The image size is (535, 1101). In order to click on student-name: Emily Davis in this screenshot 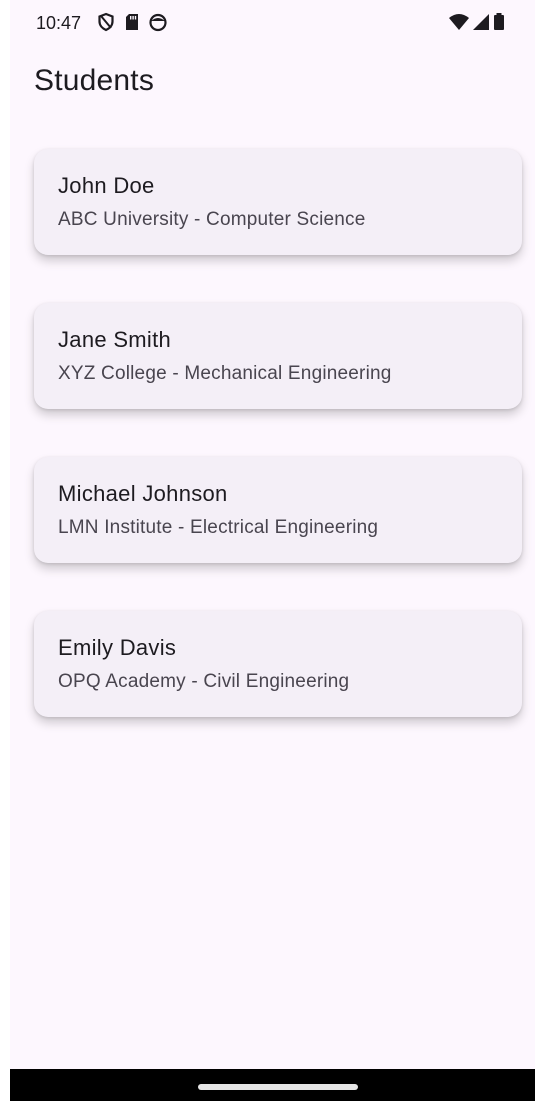, I will do `click(117, 647)`.